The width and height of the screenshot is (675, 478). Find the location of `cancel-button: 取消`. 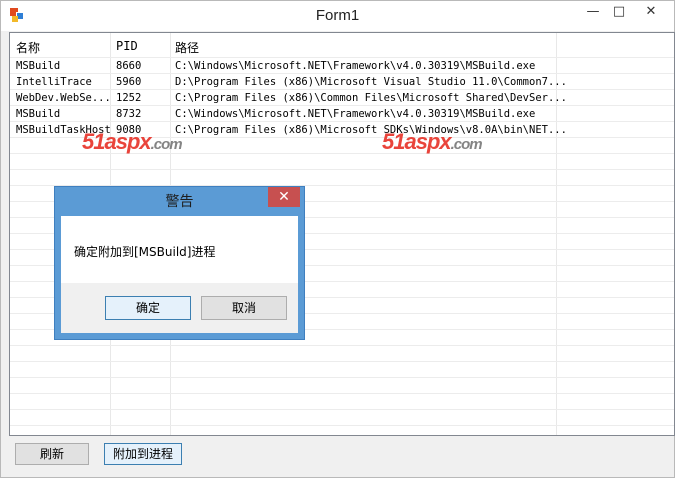

cancel-button: 取消 is located at coordinates (244, 308).